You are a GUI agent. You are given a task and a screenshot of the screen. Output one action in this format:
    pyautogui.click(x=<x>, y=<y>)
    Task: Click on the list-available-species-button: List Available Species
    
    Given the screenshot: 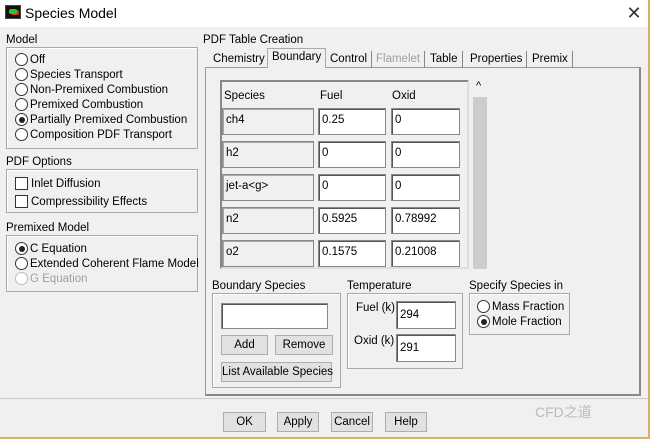 What is the action you would take?
    pyautogui.click(x=277, y=372)
    